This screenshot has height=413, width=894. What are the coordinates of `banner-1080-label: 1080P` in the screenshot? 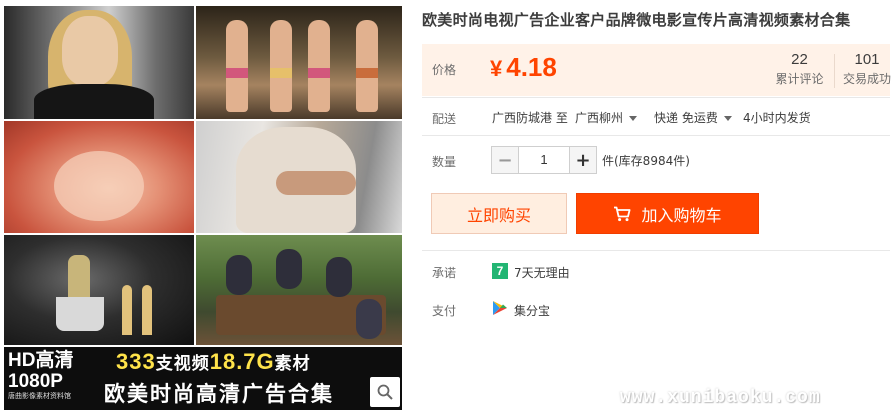 It's located at (35, 381).